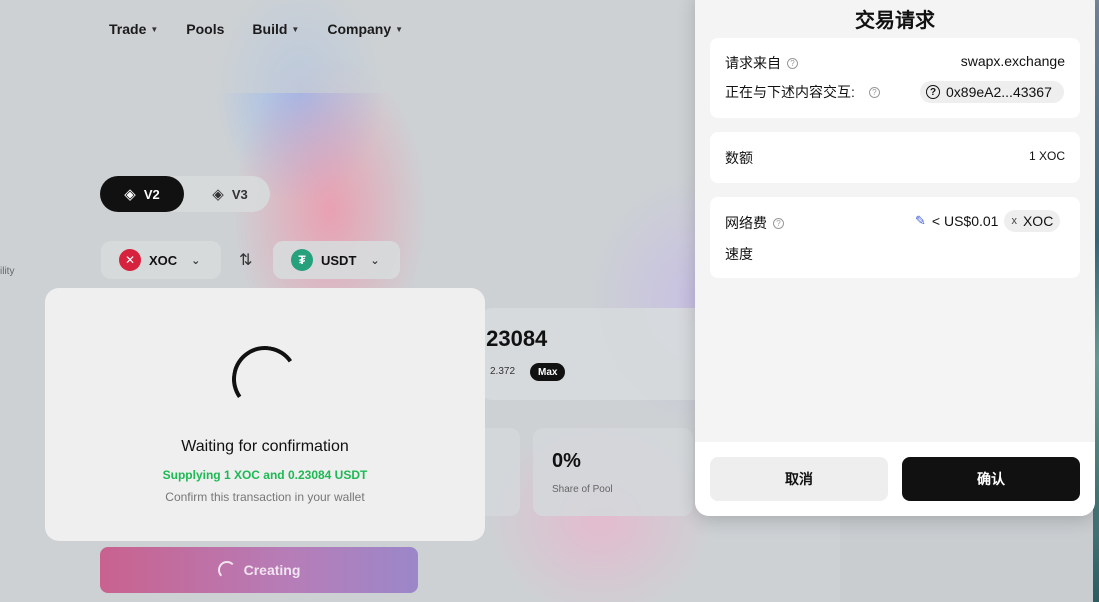 The height and width of the screenshot is (602, 1099). I want to click on cancel-button: 取消, so click(799, 479).